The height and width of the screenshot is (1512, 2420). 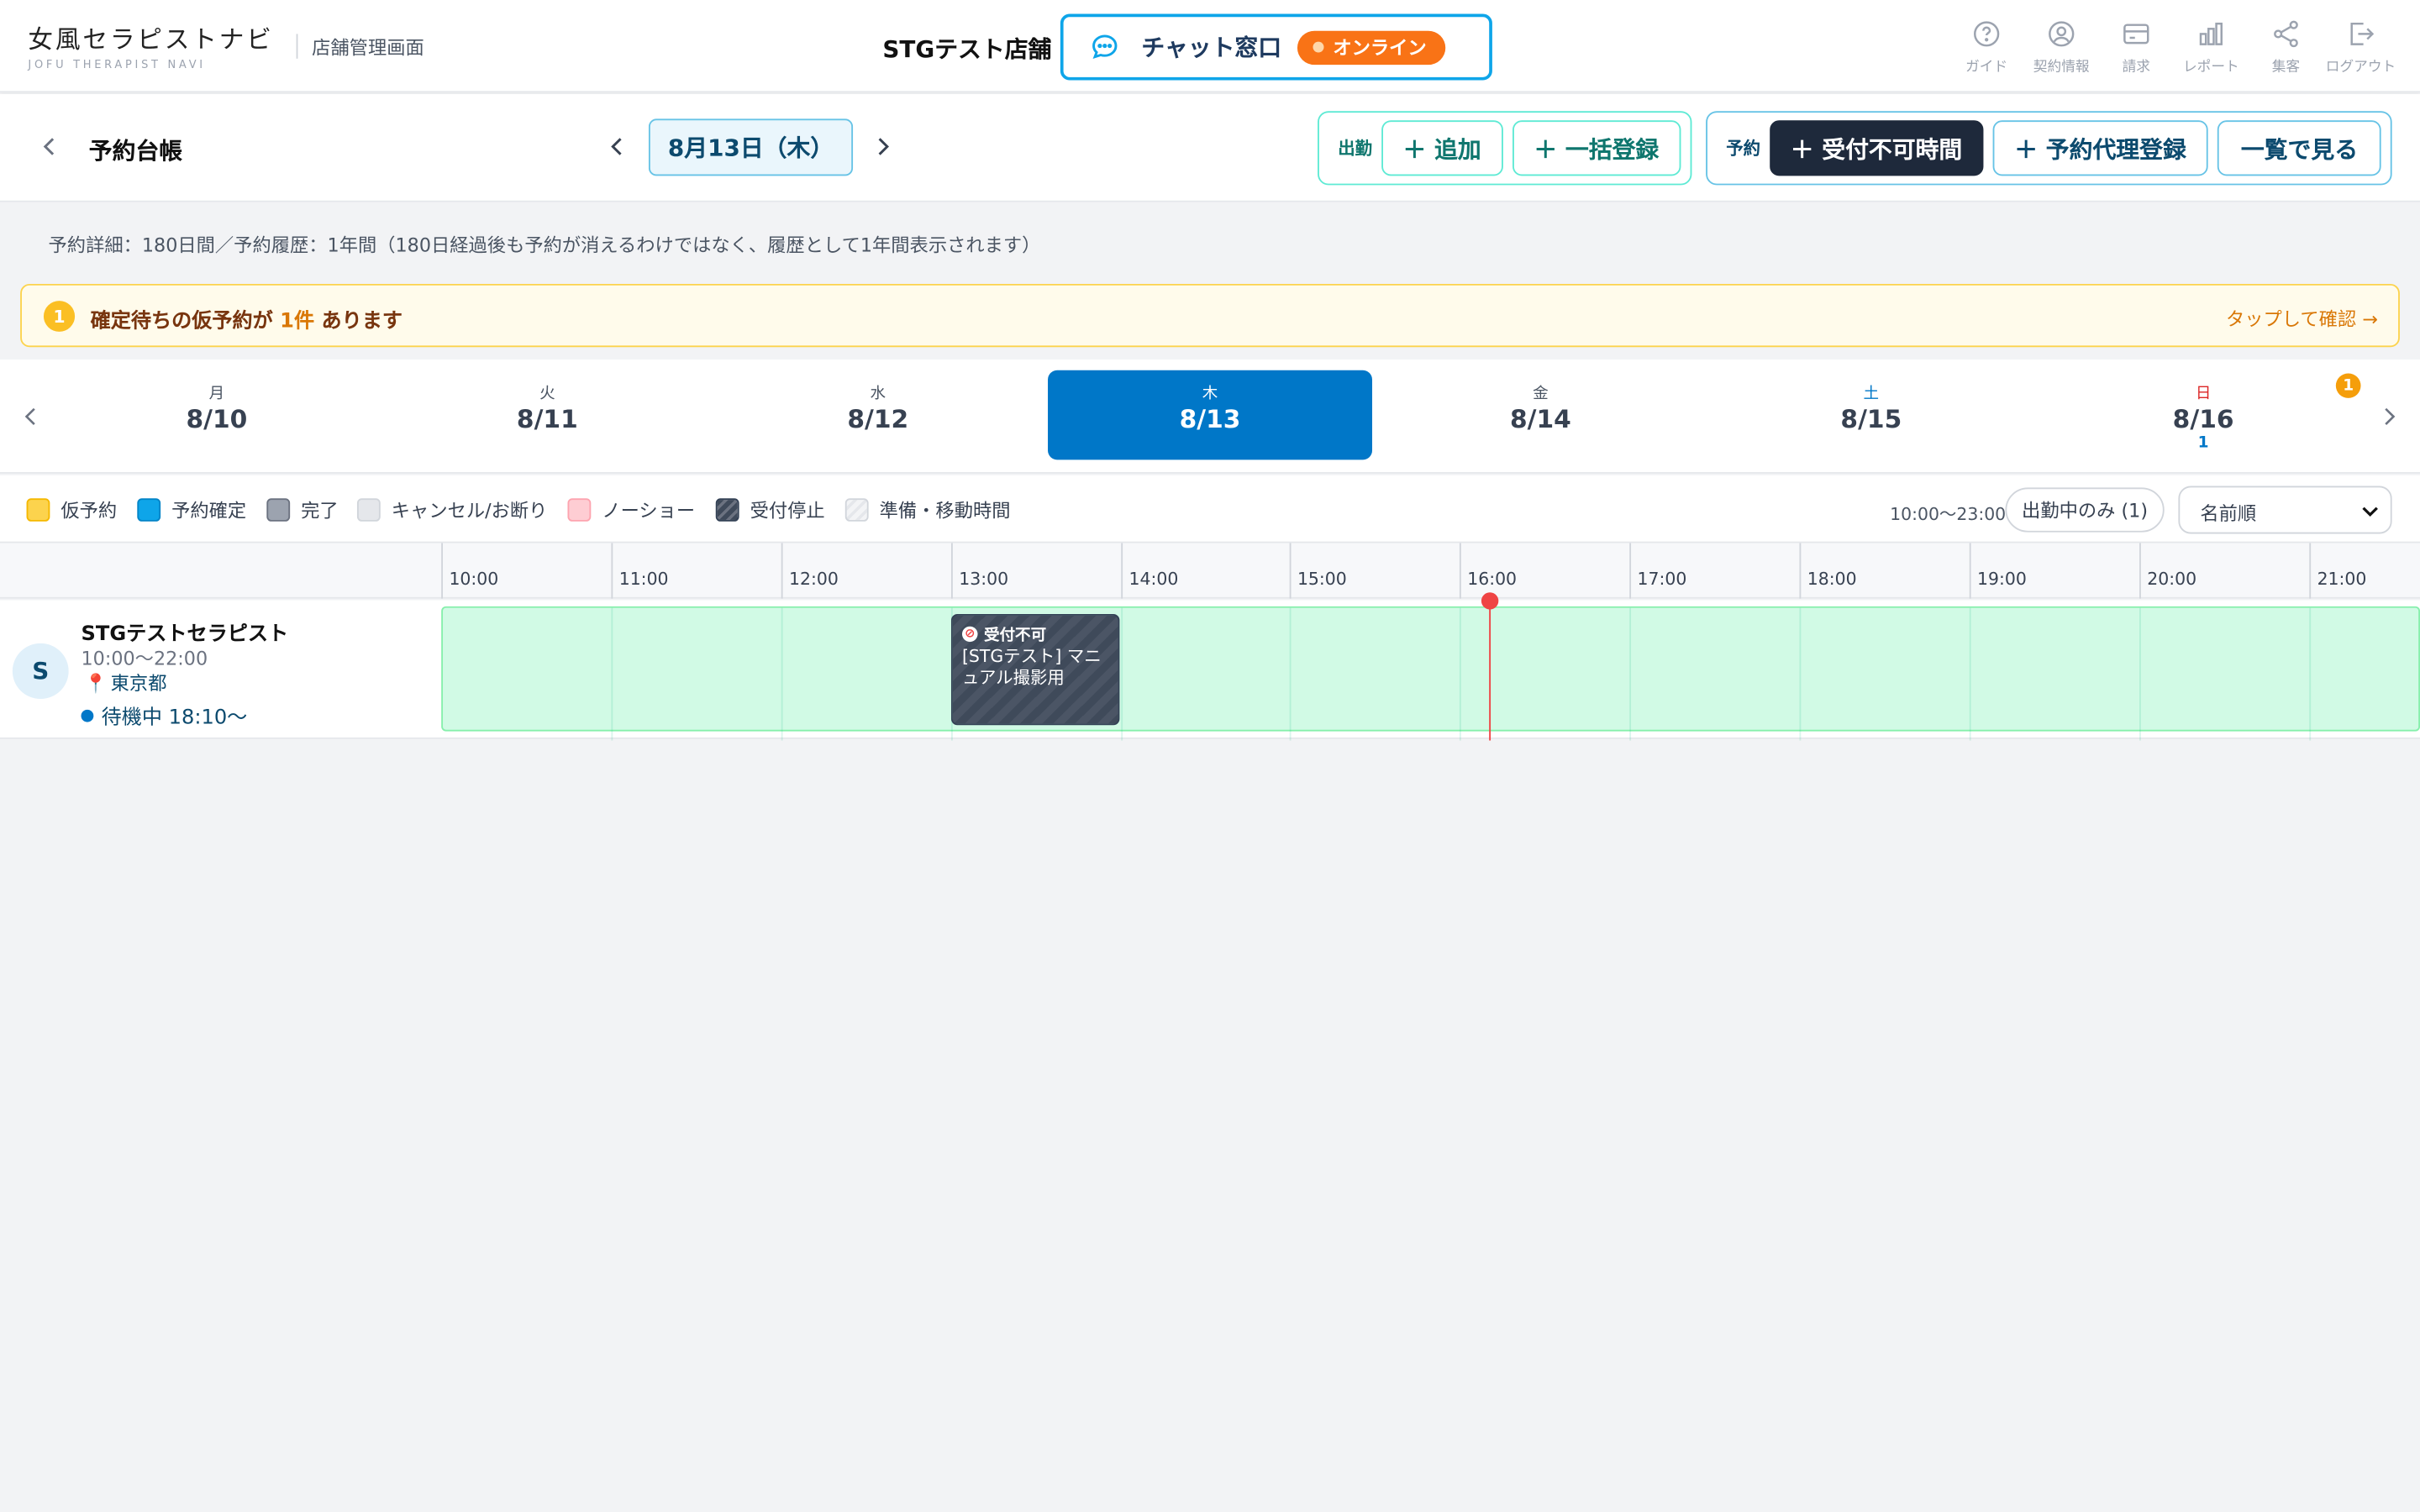 What do you see at coordinates (51, 146) in the screenshot?
I see `back-chevron-icon` at bounding box center [51, 146].